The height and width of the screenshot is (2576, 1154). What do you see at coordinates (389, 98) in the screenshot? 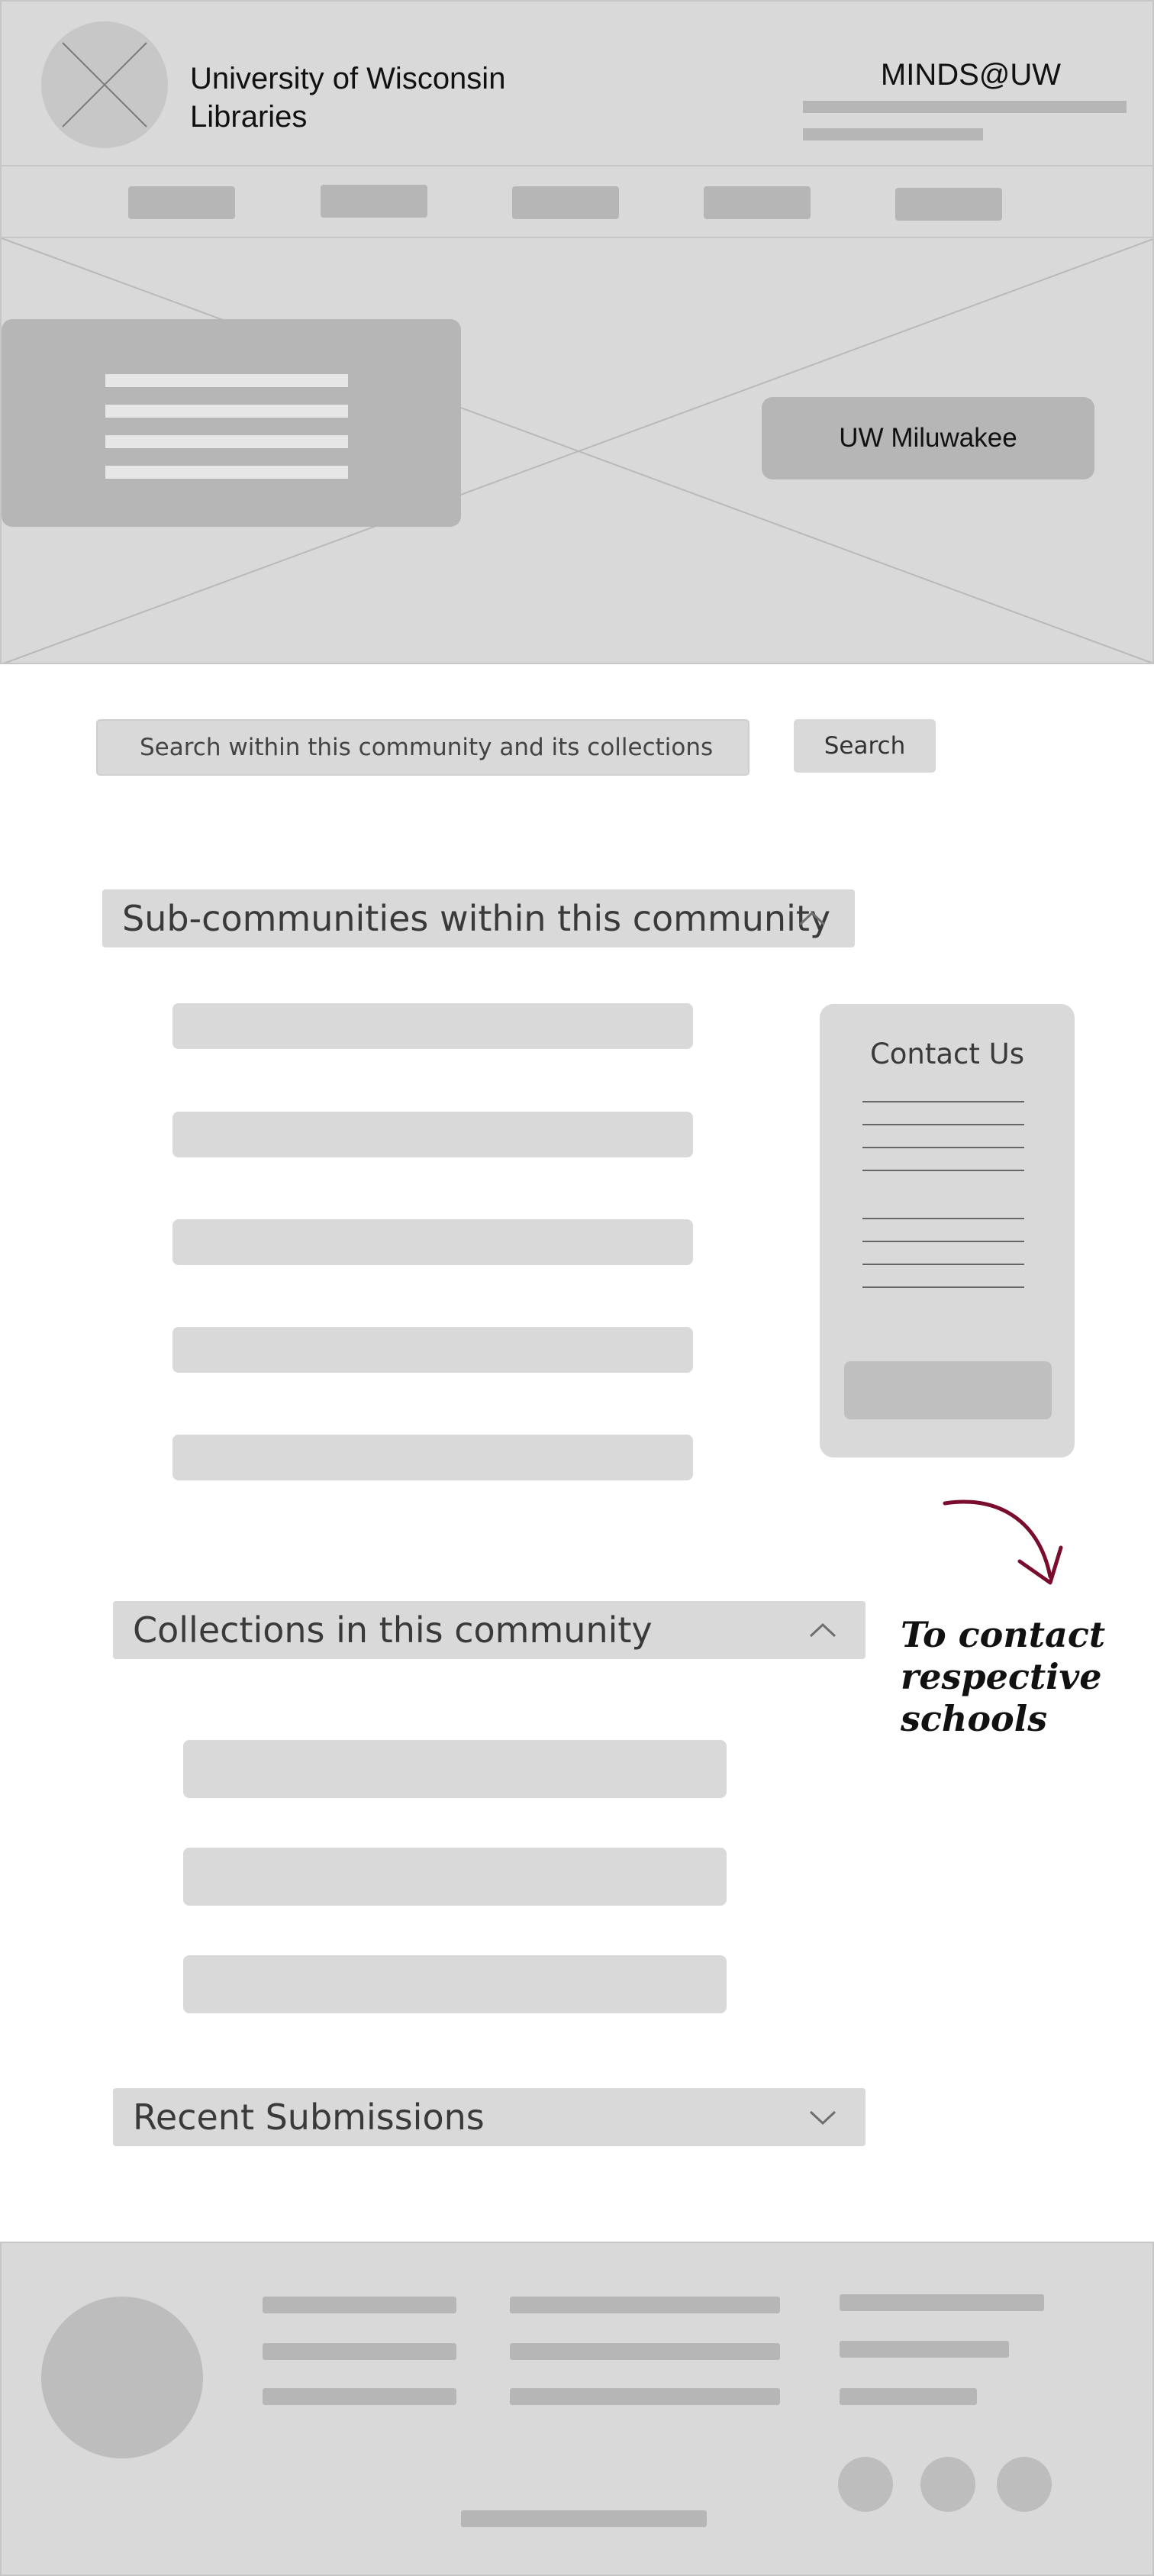
I see `site-title: University of Wisconsin Libraries` at bounding box center [389, 98].